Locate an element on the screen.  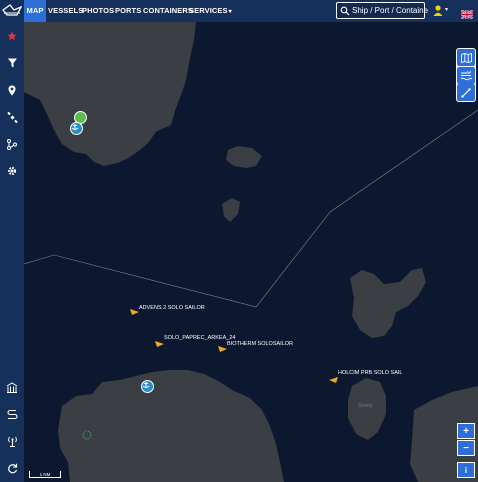
antenna-icon is located at coordinates (12, 441).